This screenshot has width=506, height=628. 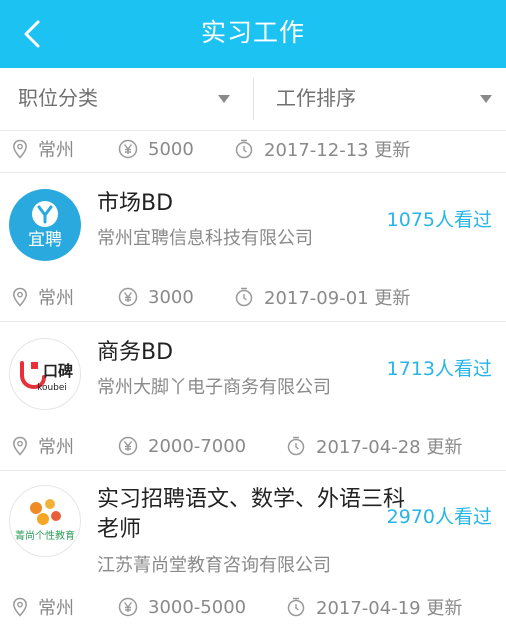 I want to click on job-salary: 3000, so click(x=156, y=297).